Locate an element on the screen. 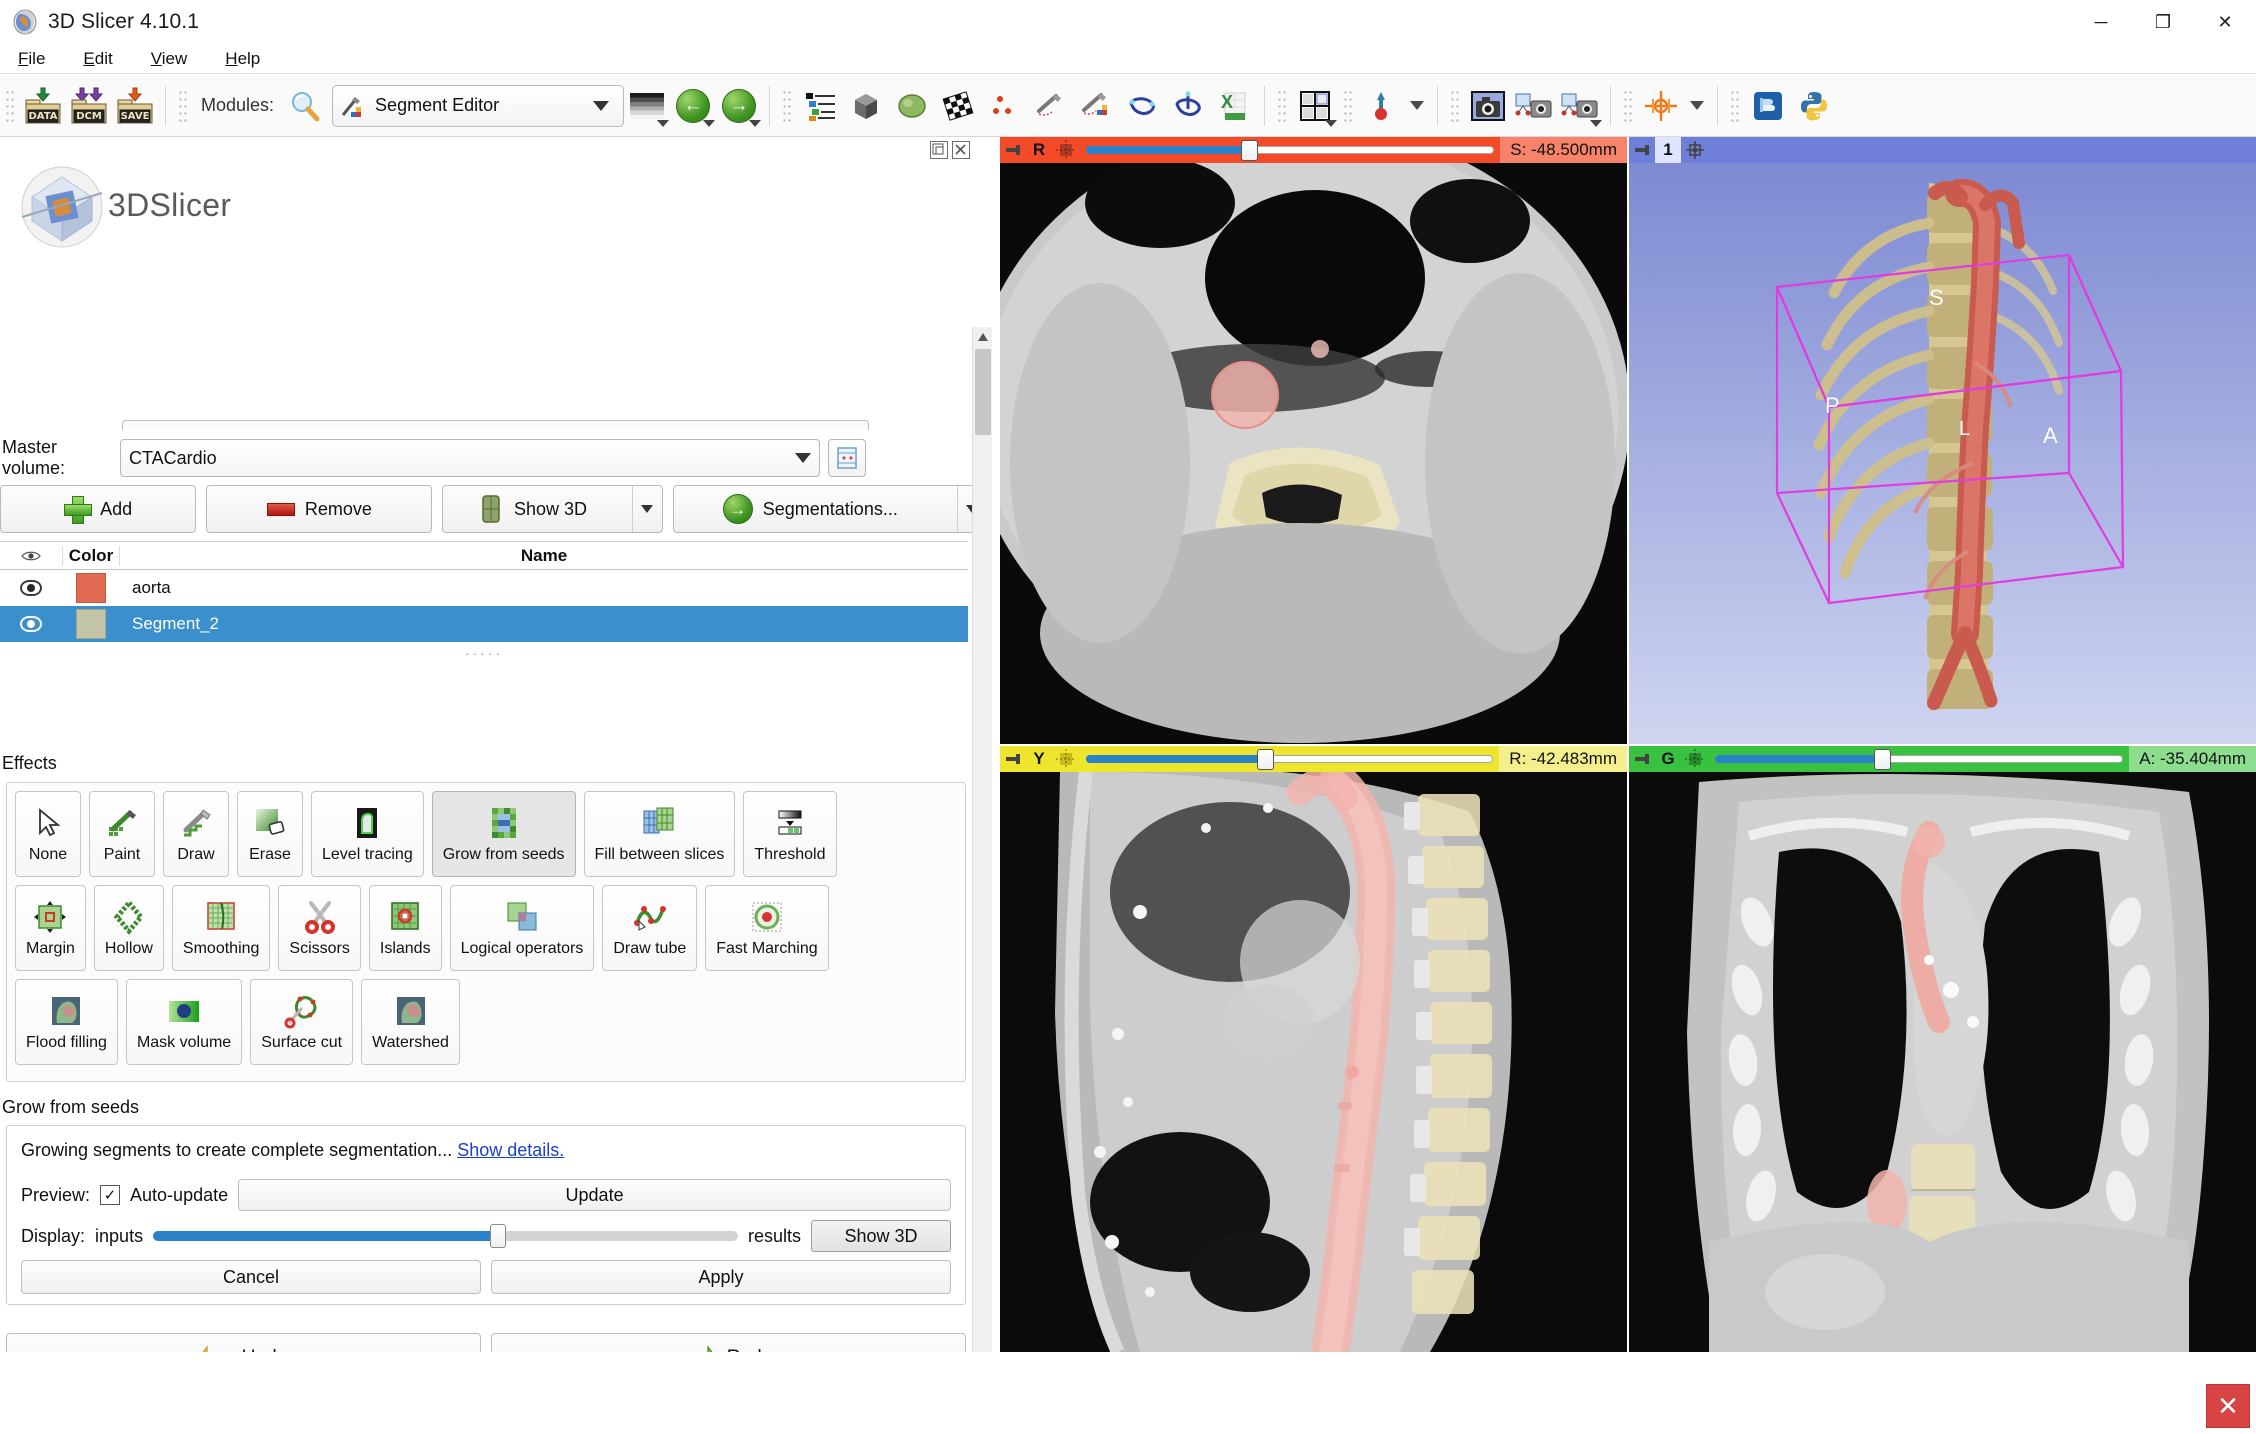  menu-file: FFileile is located at coordinates (31, 59).